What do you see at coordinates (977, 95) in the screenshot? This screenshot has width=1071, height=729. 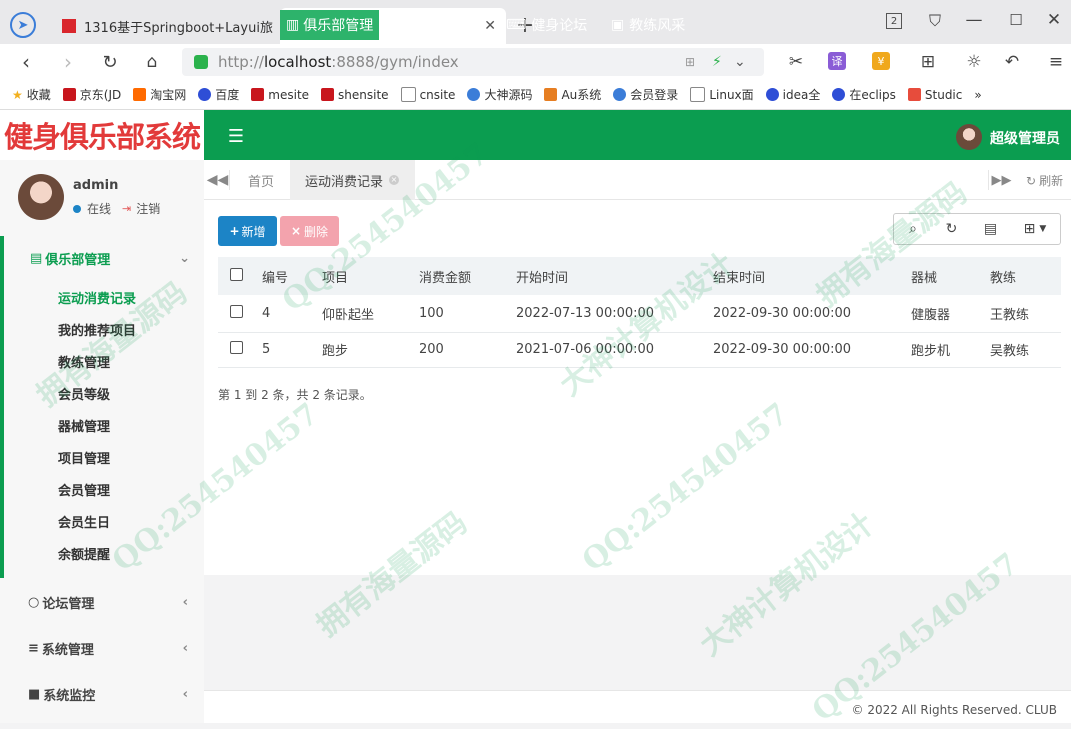 I see `bookmarks-more: »` at bounding box center [977, 95].